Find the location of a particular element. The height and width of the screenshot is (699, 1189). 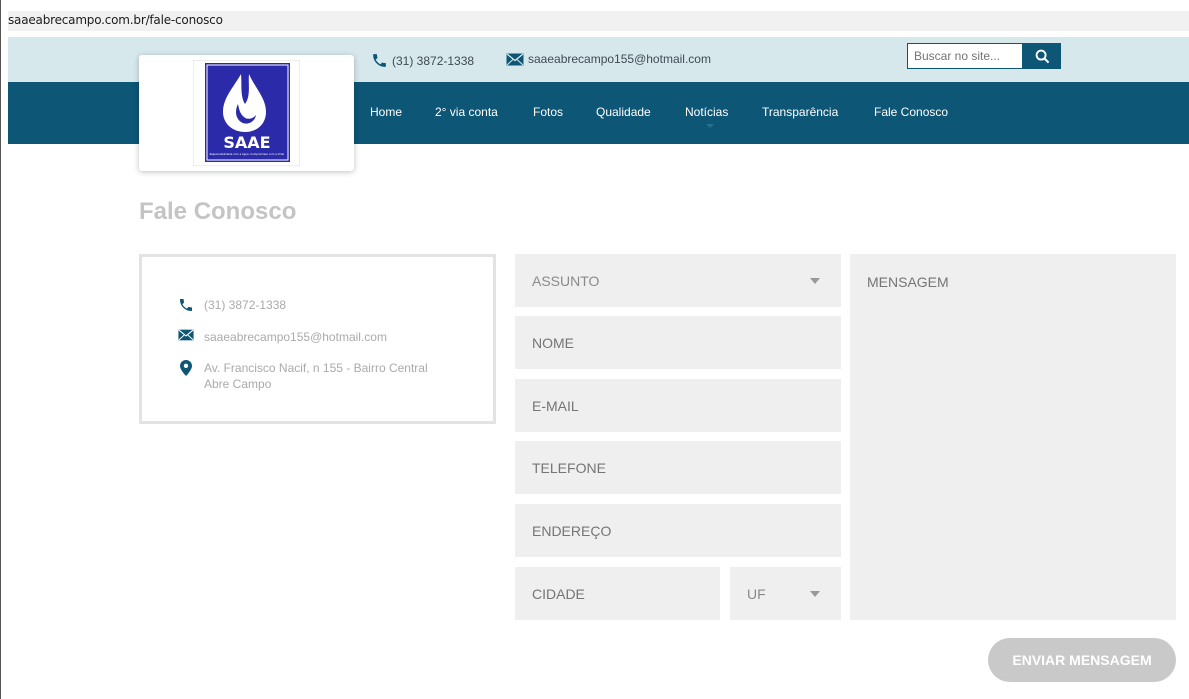

map-pin-icon is located at coordinates (186, 368).